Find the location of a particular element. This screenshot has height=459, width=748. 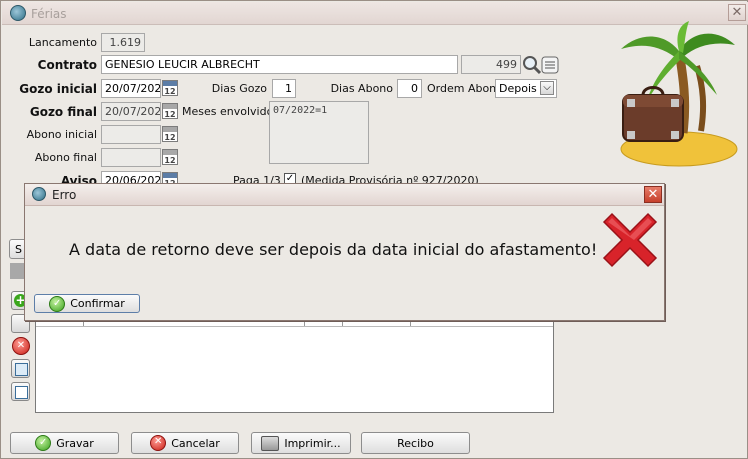

search-icon is located at coordinates (532, 65).